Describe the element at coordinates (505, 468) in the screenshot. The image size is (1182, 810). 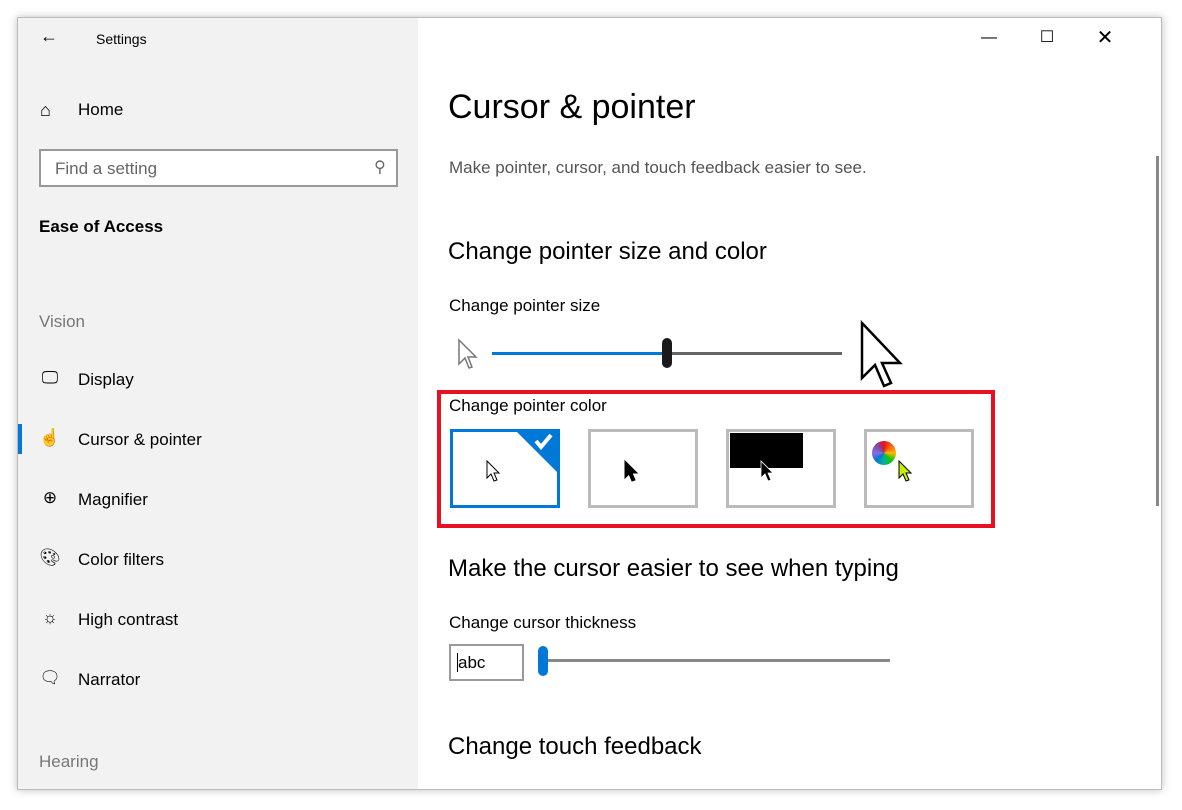
I see `pointer-color-white` at that location.